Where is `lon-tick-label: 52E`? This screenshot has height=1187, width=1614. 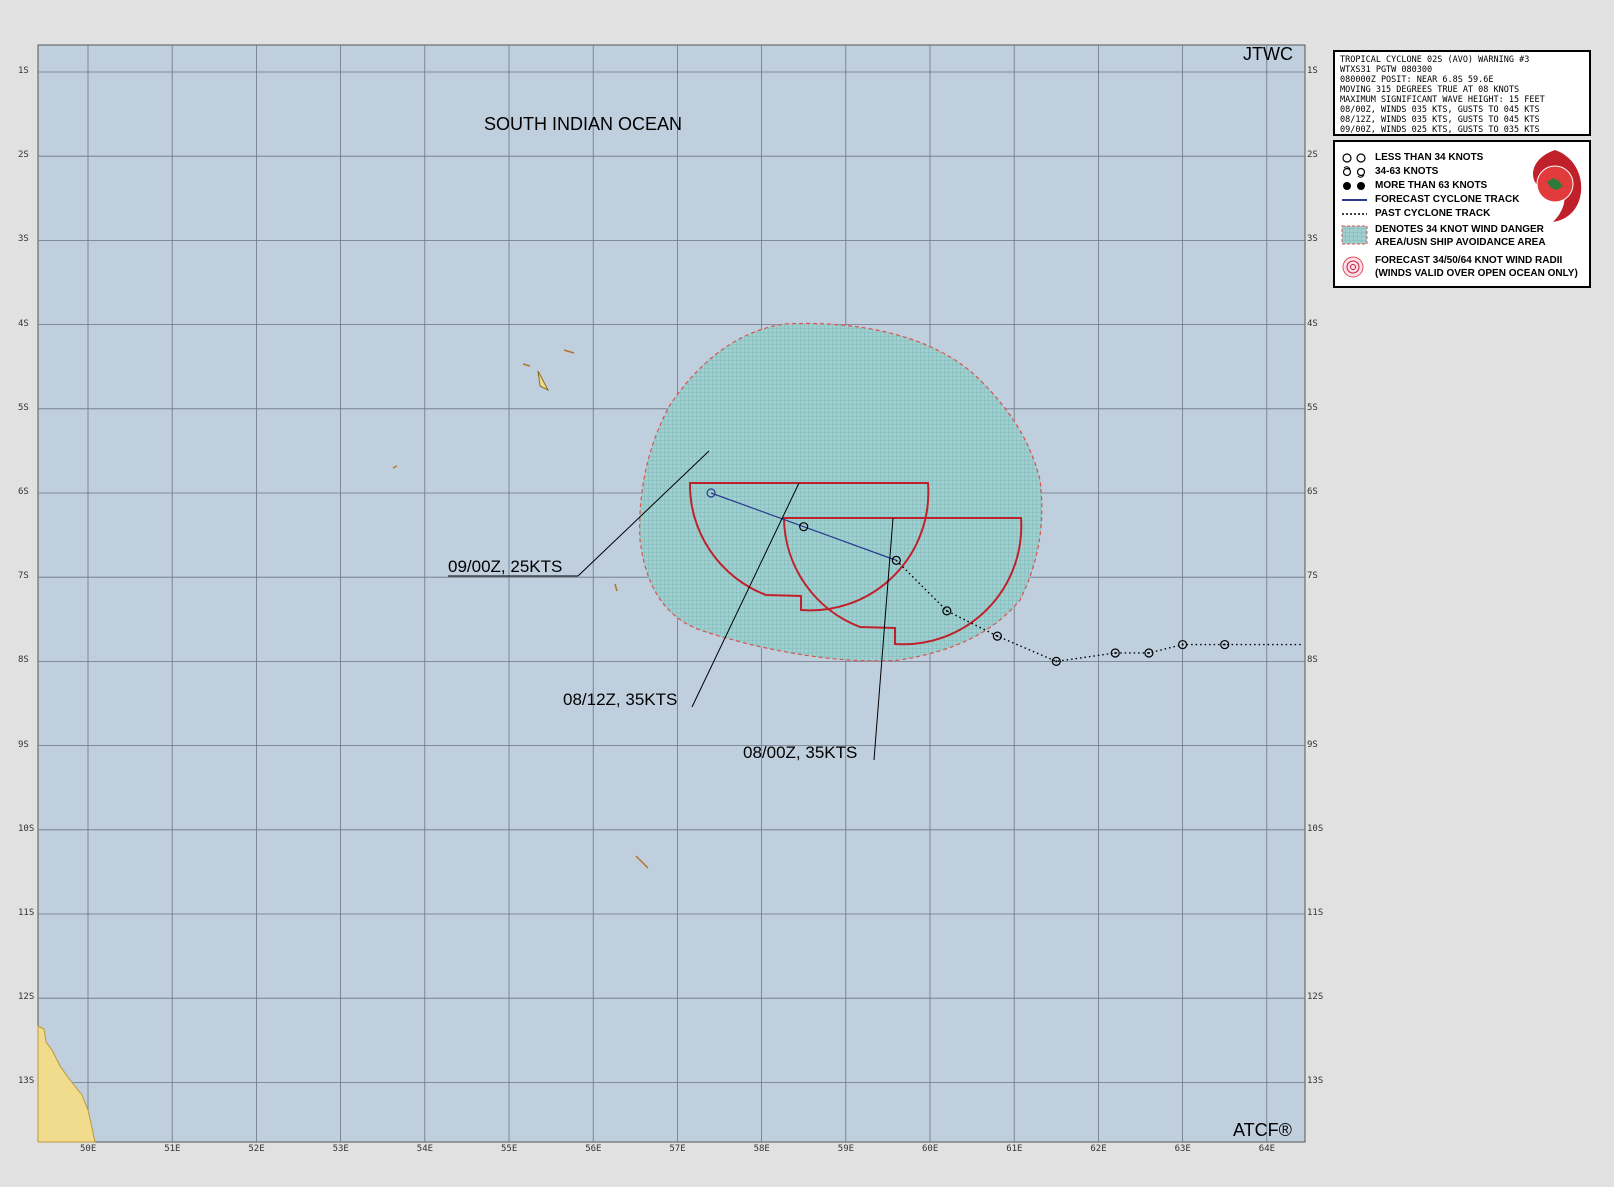
lon-tick-label: 52E is located at coordinates (256, 1149).